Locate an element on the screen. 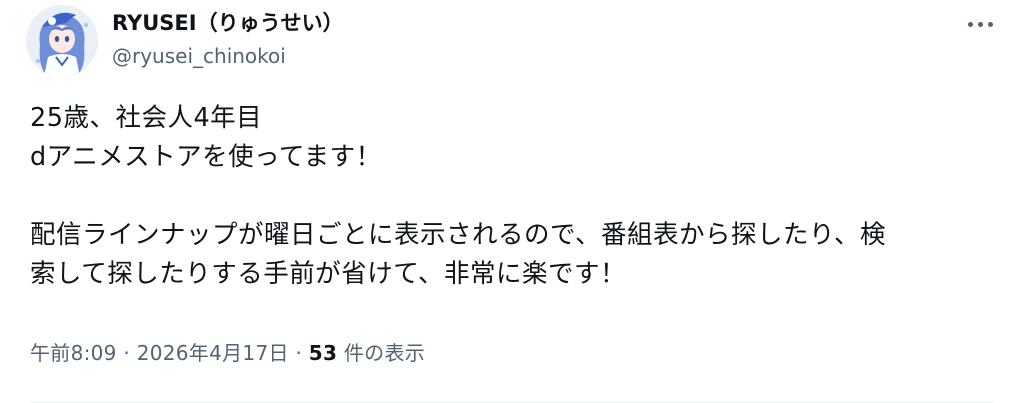 The height and width of the screenshot is (403, 1024). tweet-text-line: 索して探したりする手前が省けて、非常に楽です！ is located at coordinates (328, 274).